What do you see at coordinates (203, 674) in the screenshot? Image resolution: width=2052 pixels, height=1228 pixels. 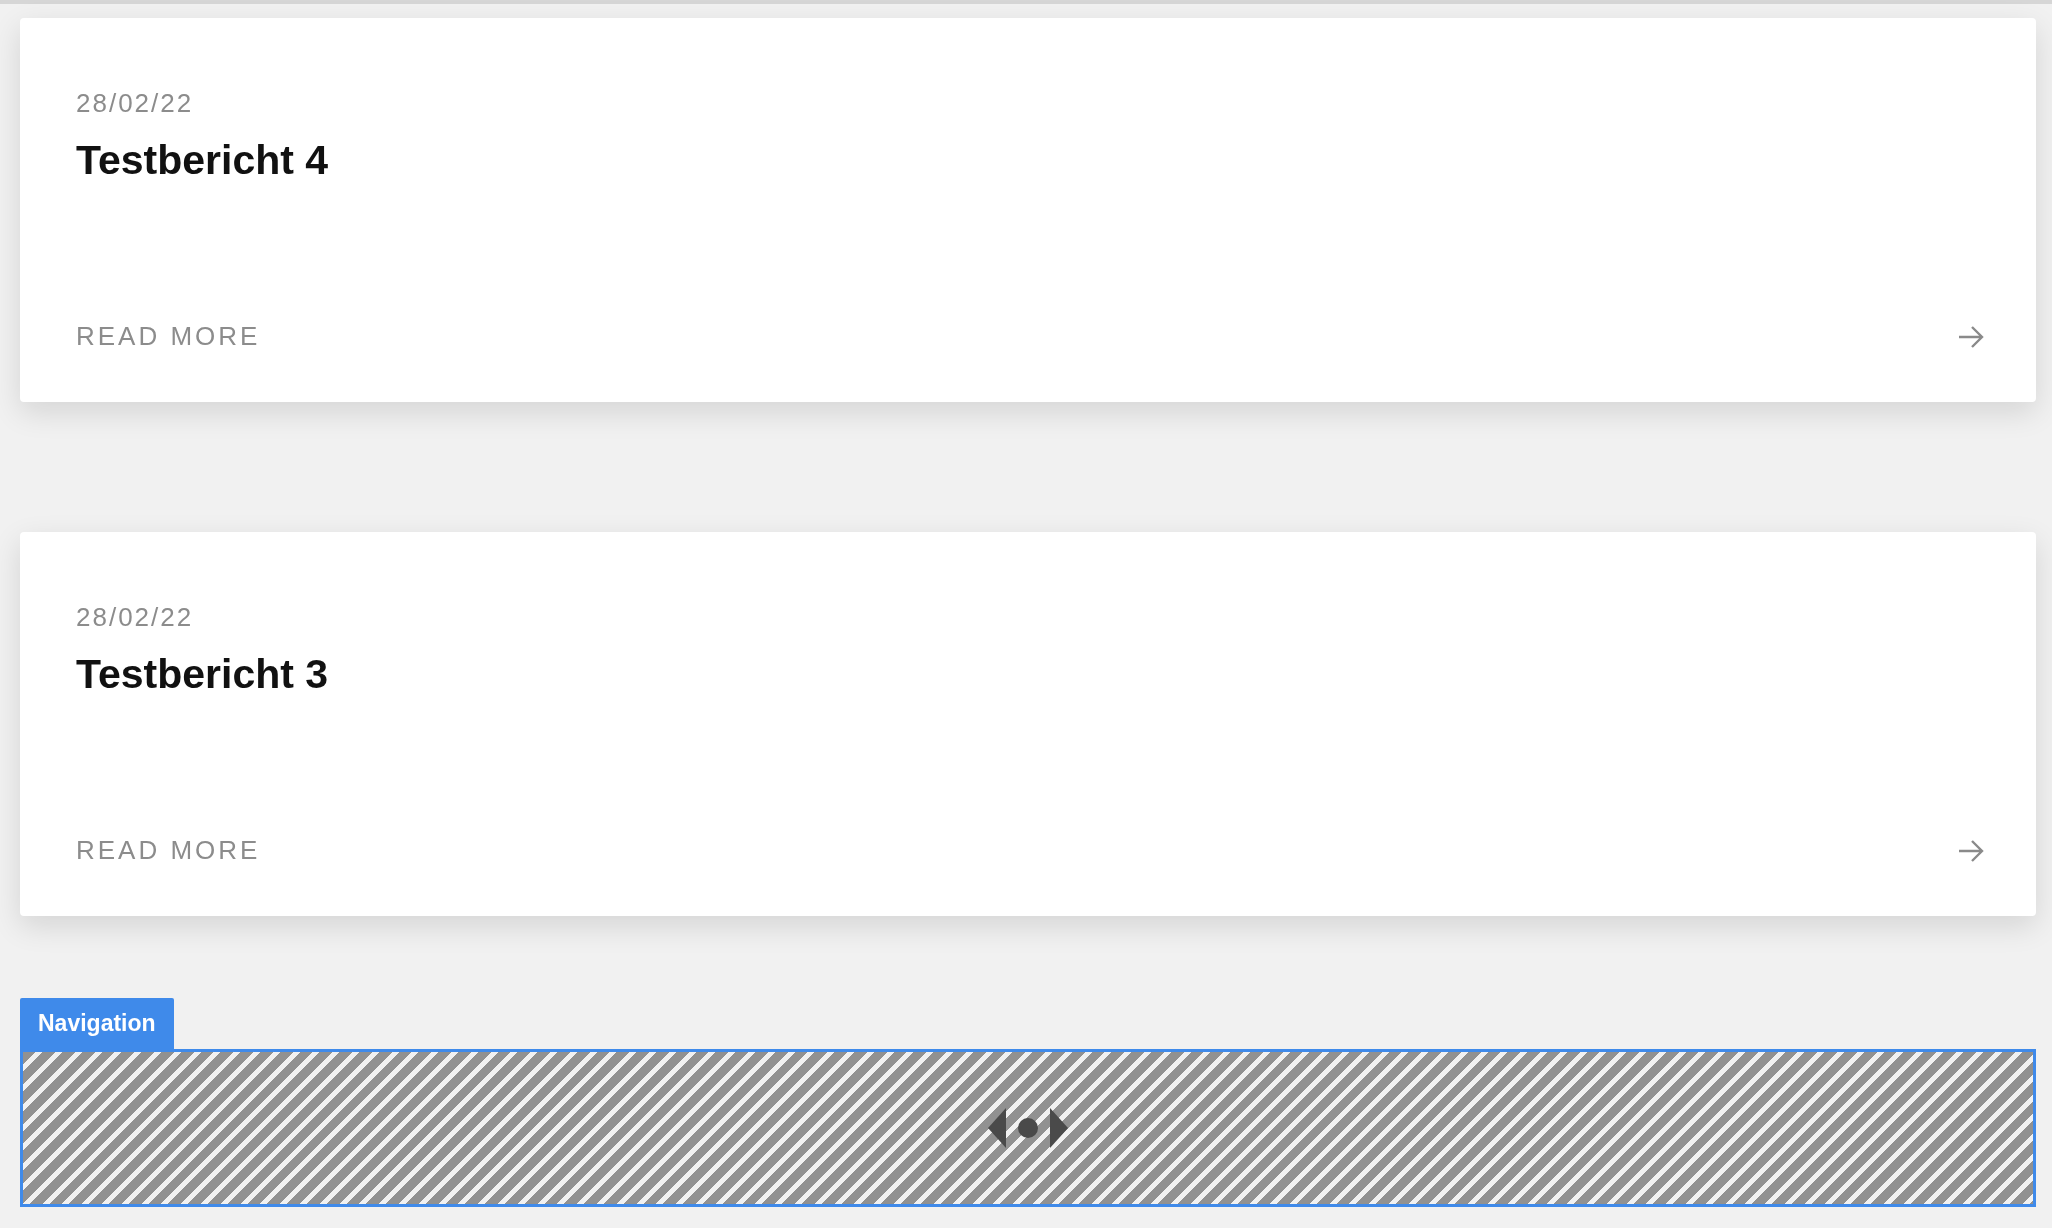 I see `post-title: Testbericht 3` at bounding box center [203, 674].